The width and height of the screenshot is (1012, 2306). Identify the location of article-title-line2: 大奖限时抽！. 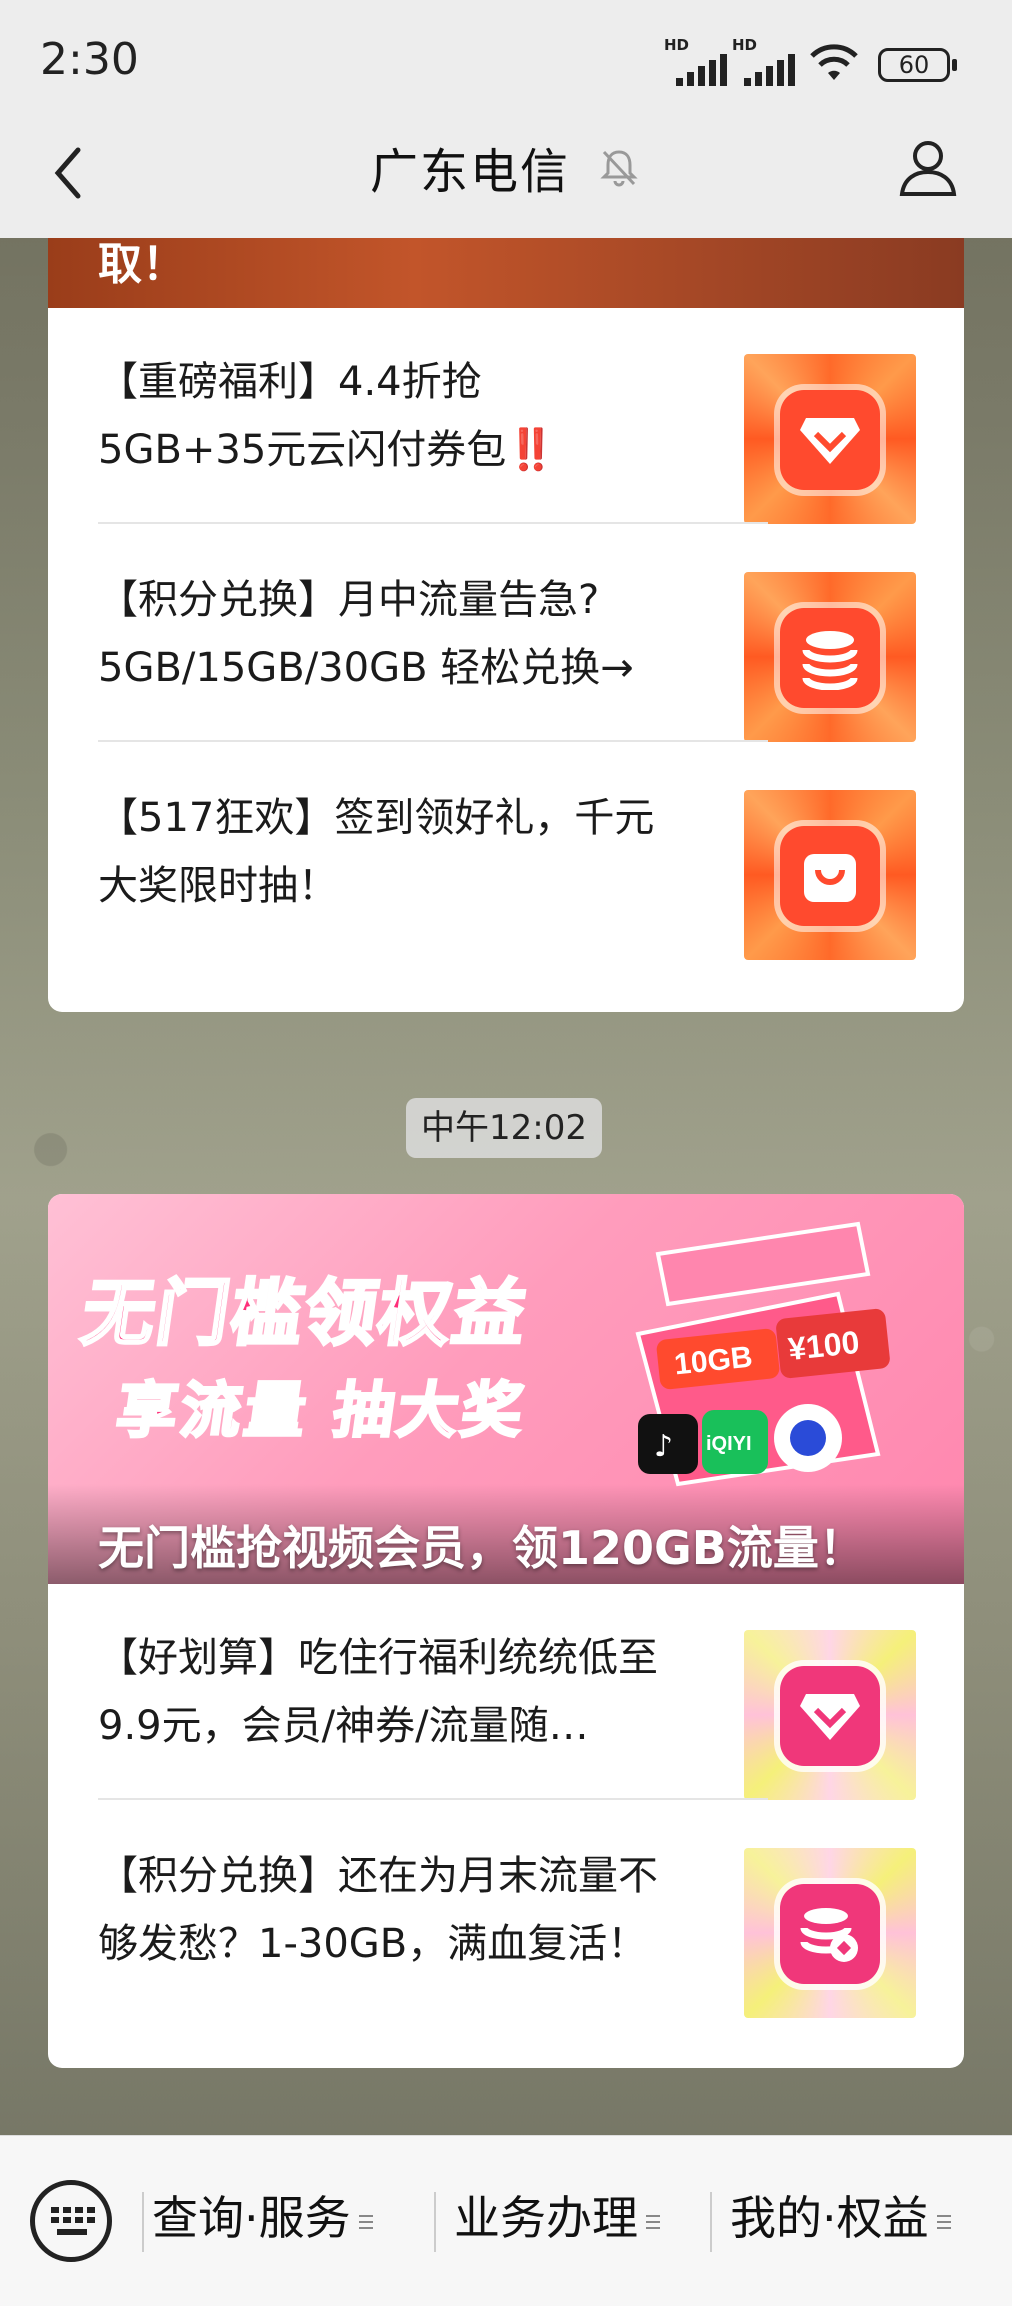
(218, 886).